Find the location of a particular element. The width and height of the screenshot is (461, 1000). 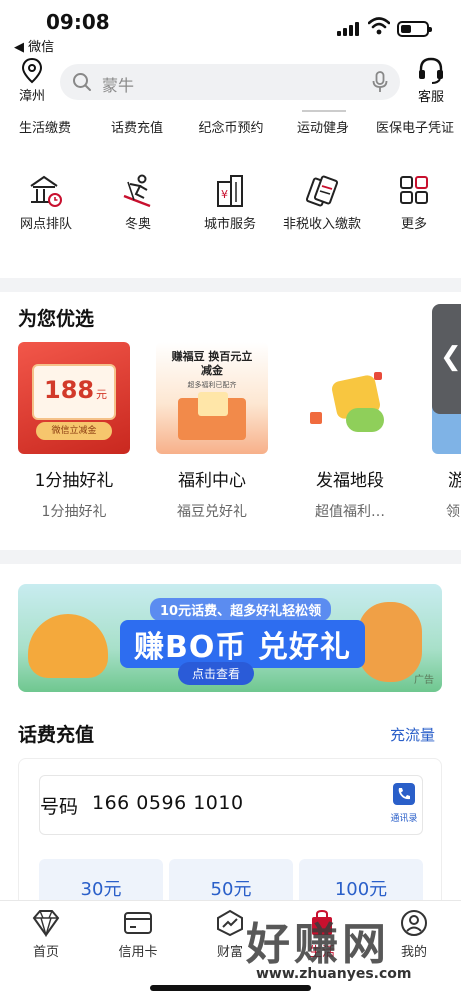

site-watermark: 好赚网 www.zhuanyes.com is located at coordinates (346, 948).